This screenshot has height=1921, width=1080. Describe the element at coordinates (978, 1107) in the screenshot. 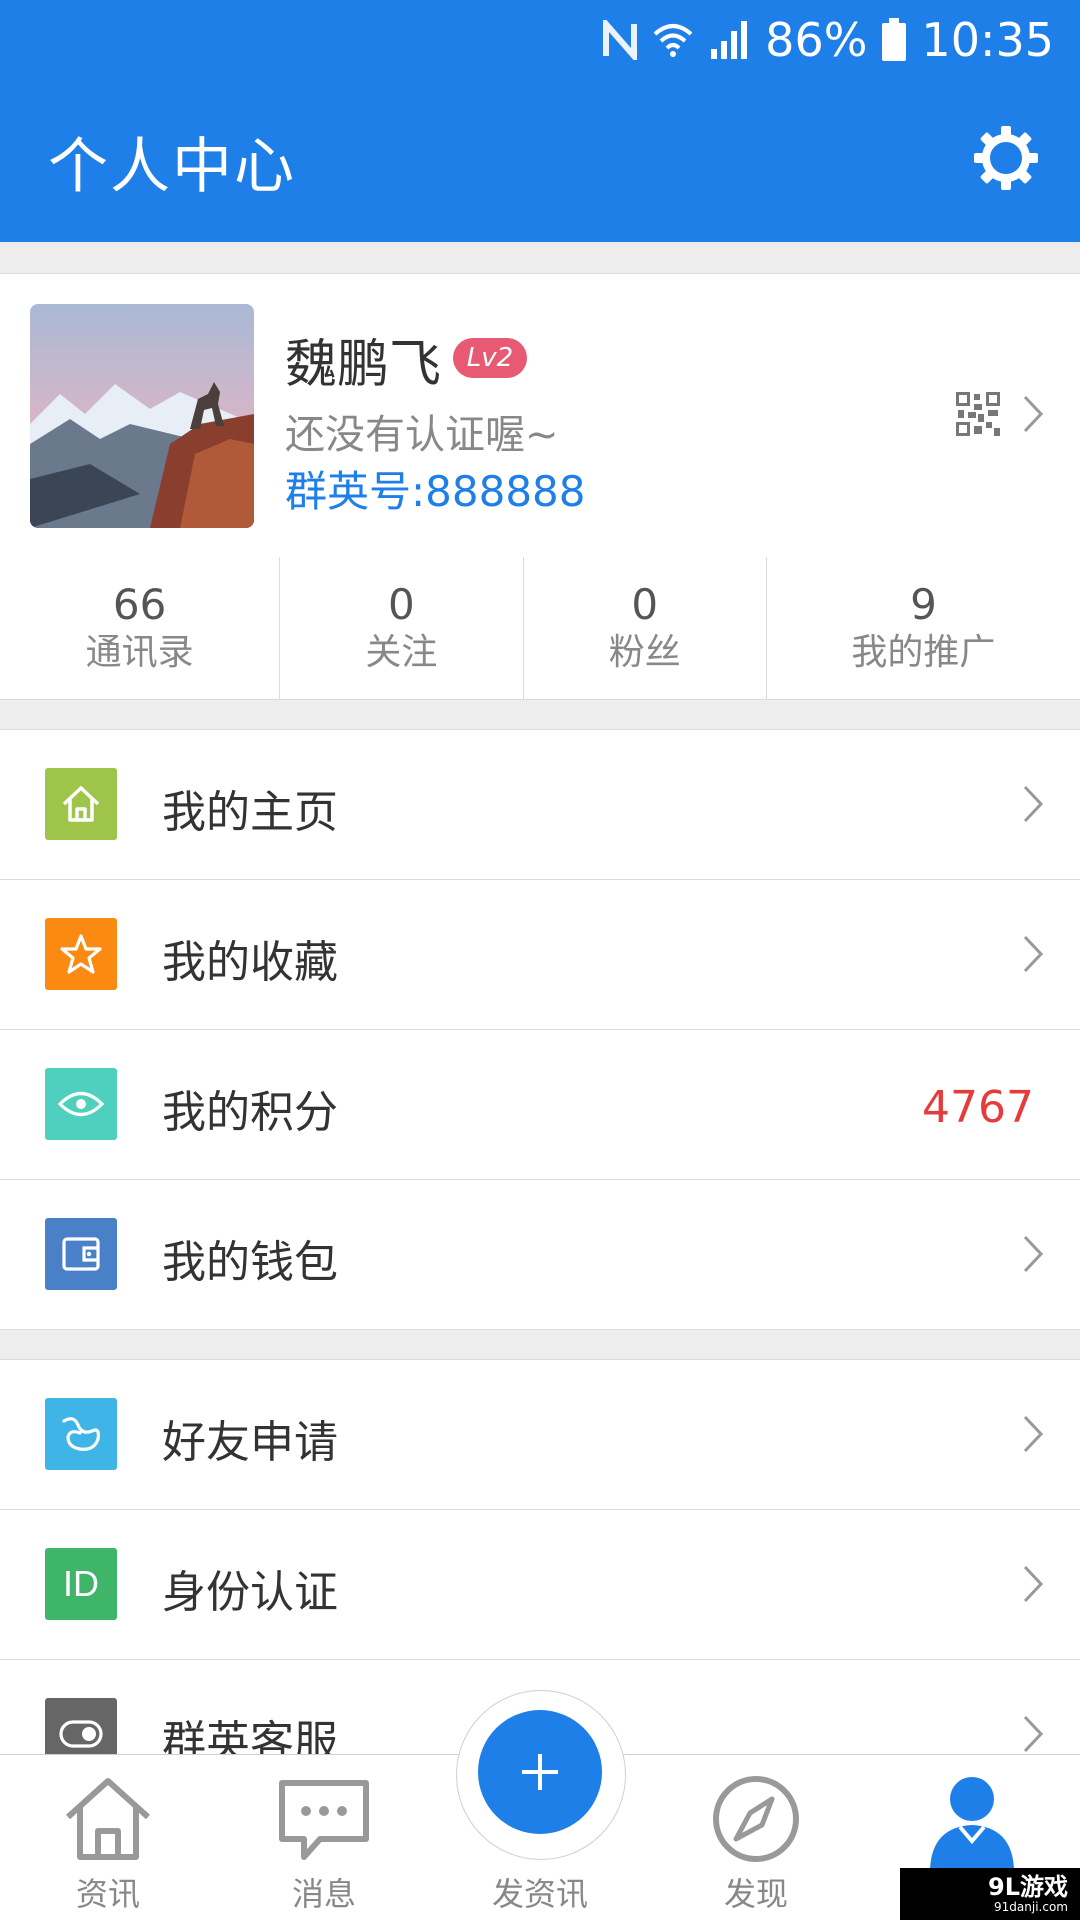

I see `points-value: 4767` at that location.